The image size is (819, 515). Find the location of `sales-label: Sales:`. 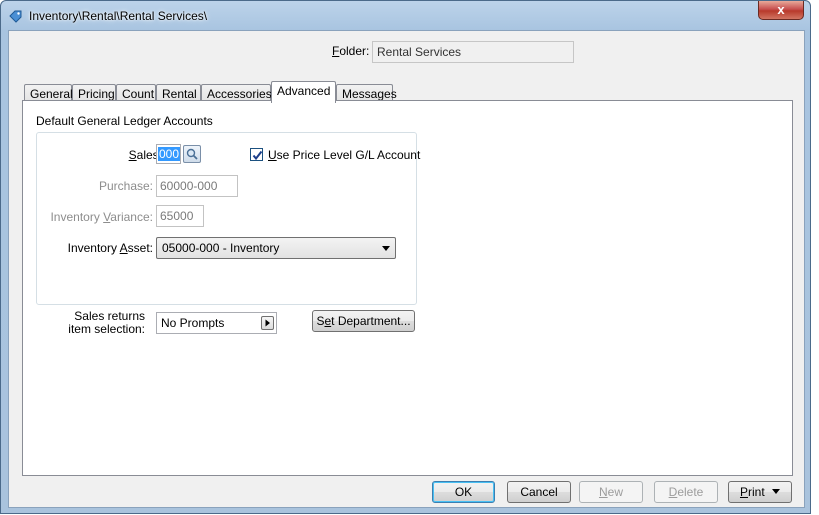

sales-label: Sales: is located at coordinates (145, 155).